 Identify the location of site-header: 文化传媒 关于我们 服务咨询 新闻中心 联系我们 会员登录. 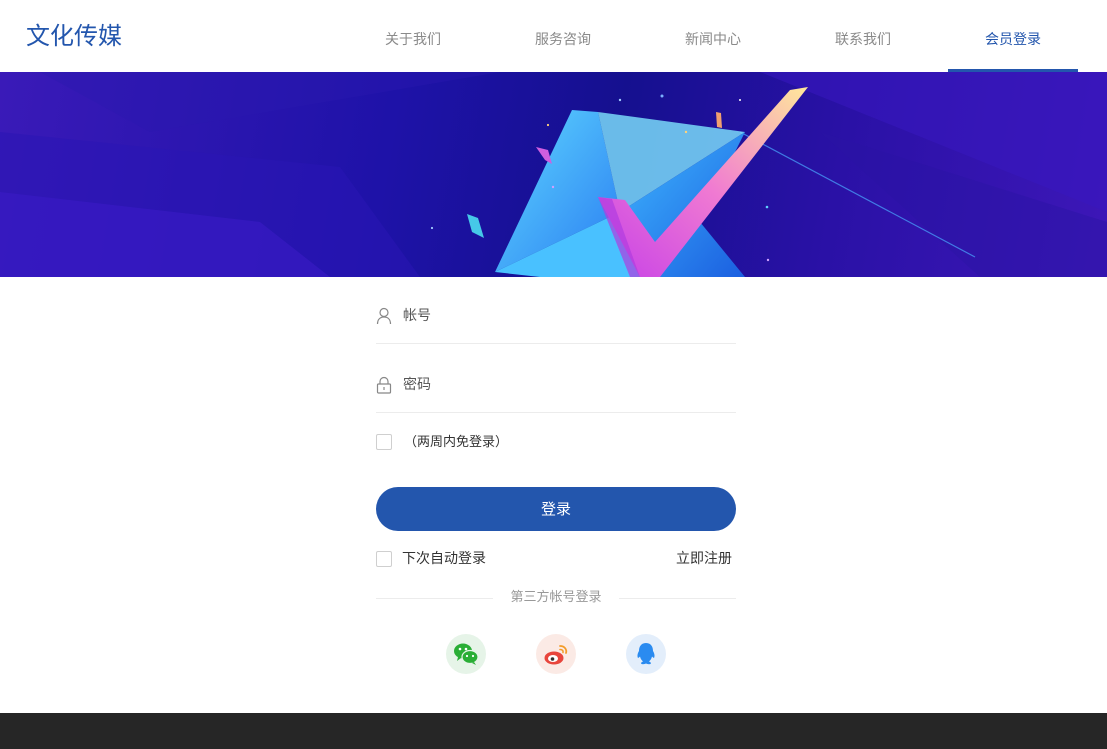
(553, 36).